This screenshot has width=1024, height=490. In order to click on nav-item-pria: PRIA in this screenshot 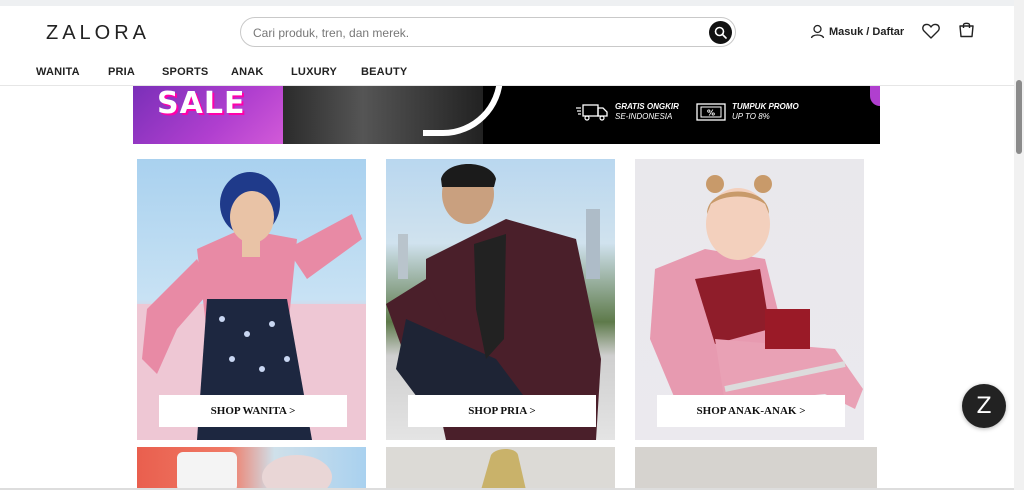, I will do `click(121, 72)`.